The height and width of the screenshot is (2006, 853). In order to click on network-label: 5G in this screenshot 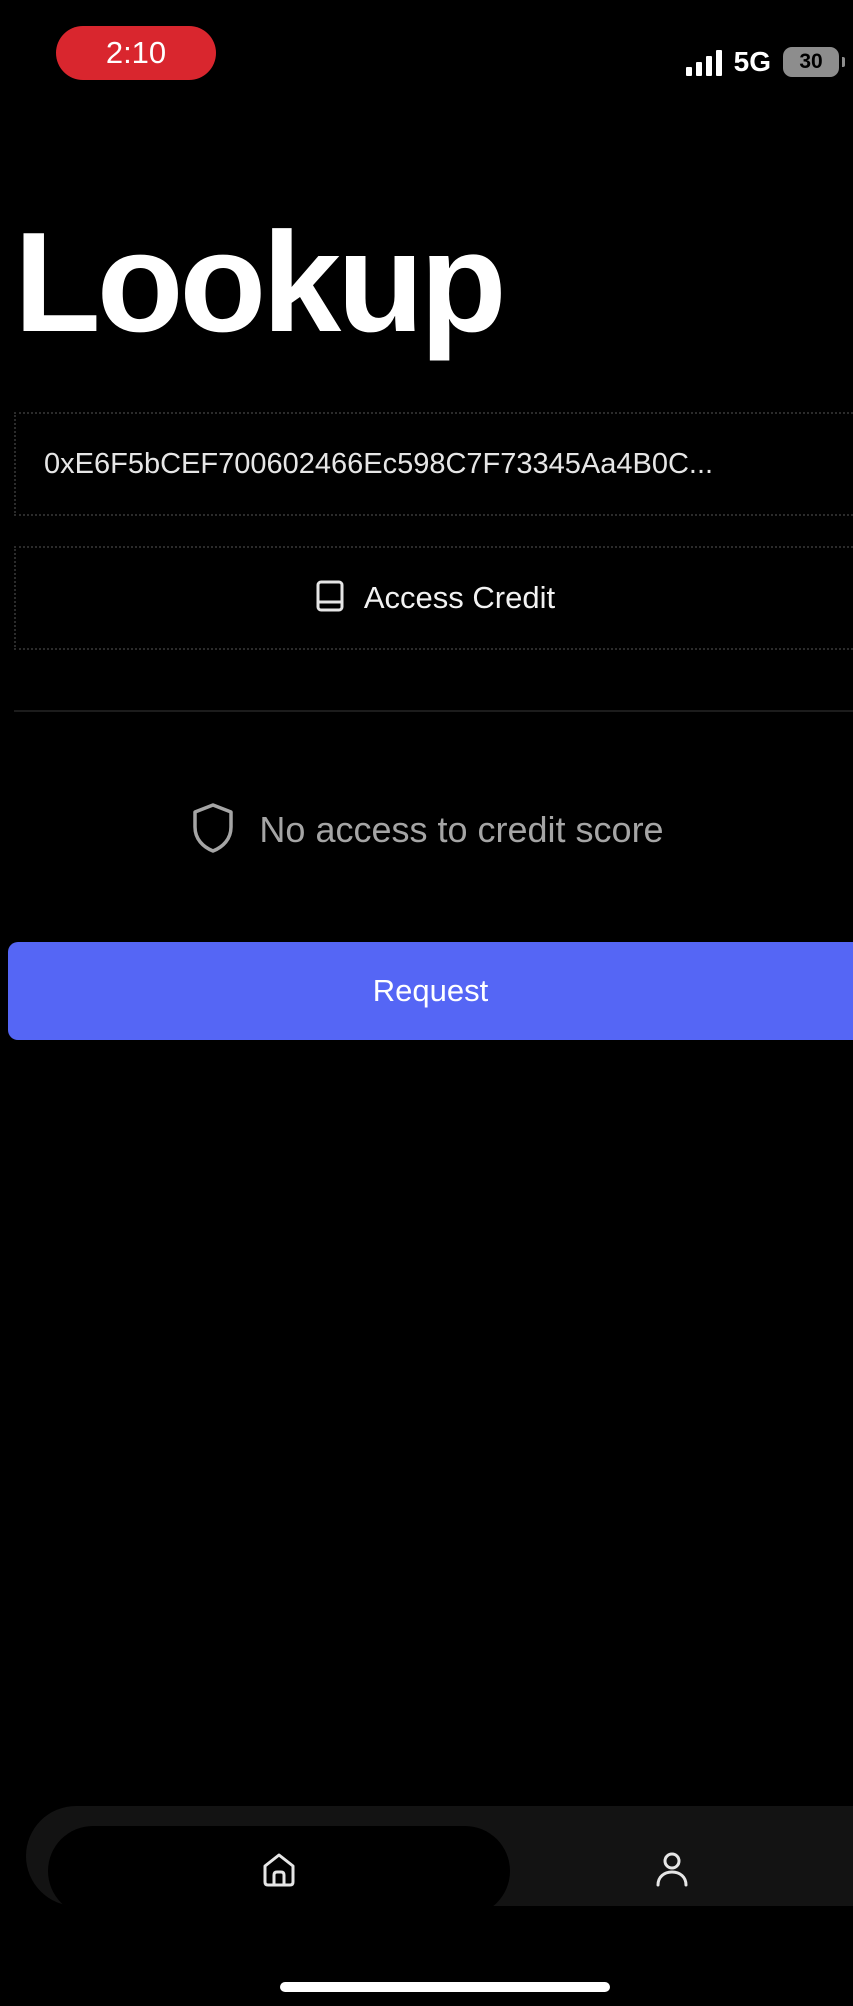, I will do `click(752, 61)`.